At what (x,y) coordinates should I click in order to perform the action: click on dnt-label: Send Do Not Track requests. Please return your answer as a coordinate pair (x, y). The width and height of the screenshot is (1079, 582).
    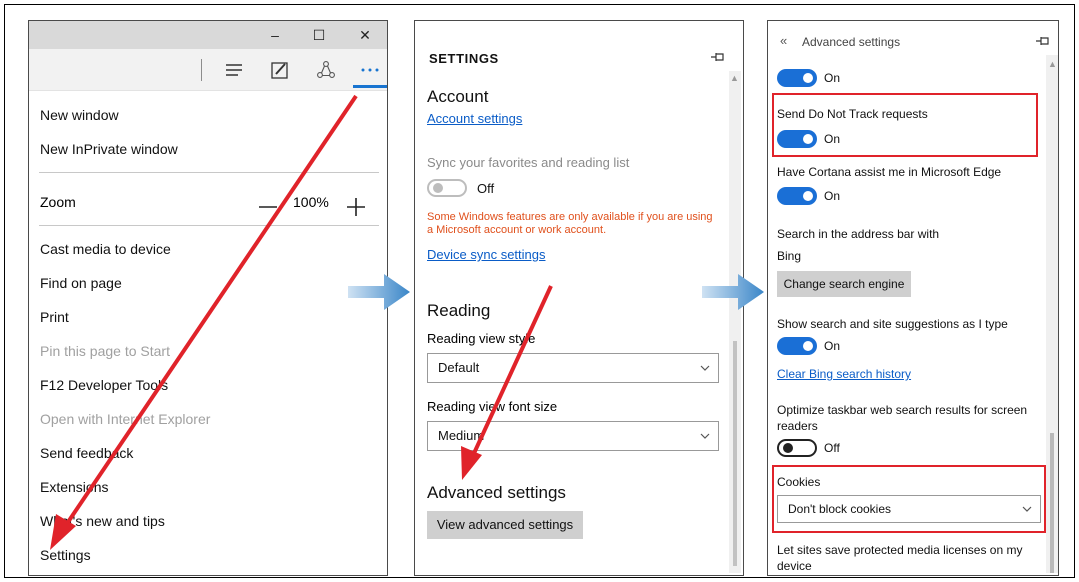
    Looking at the image, I should click on (852, 114).